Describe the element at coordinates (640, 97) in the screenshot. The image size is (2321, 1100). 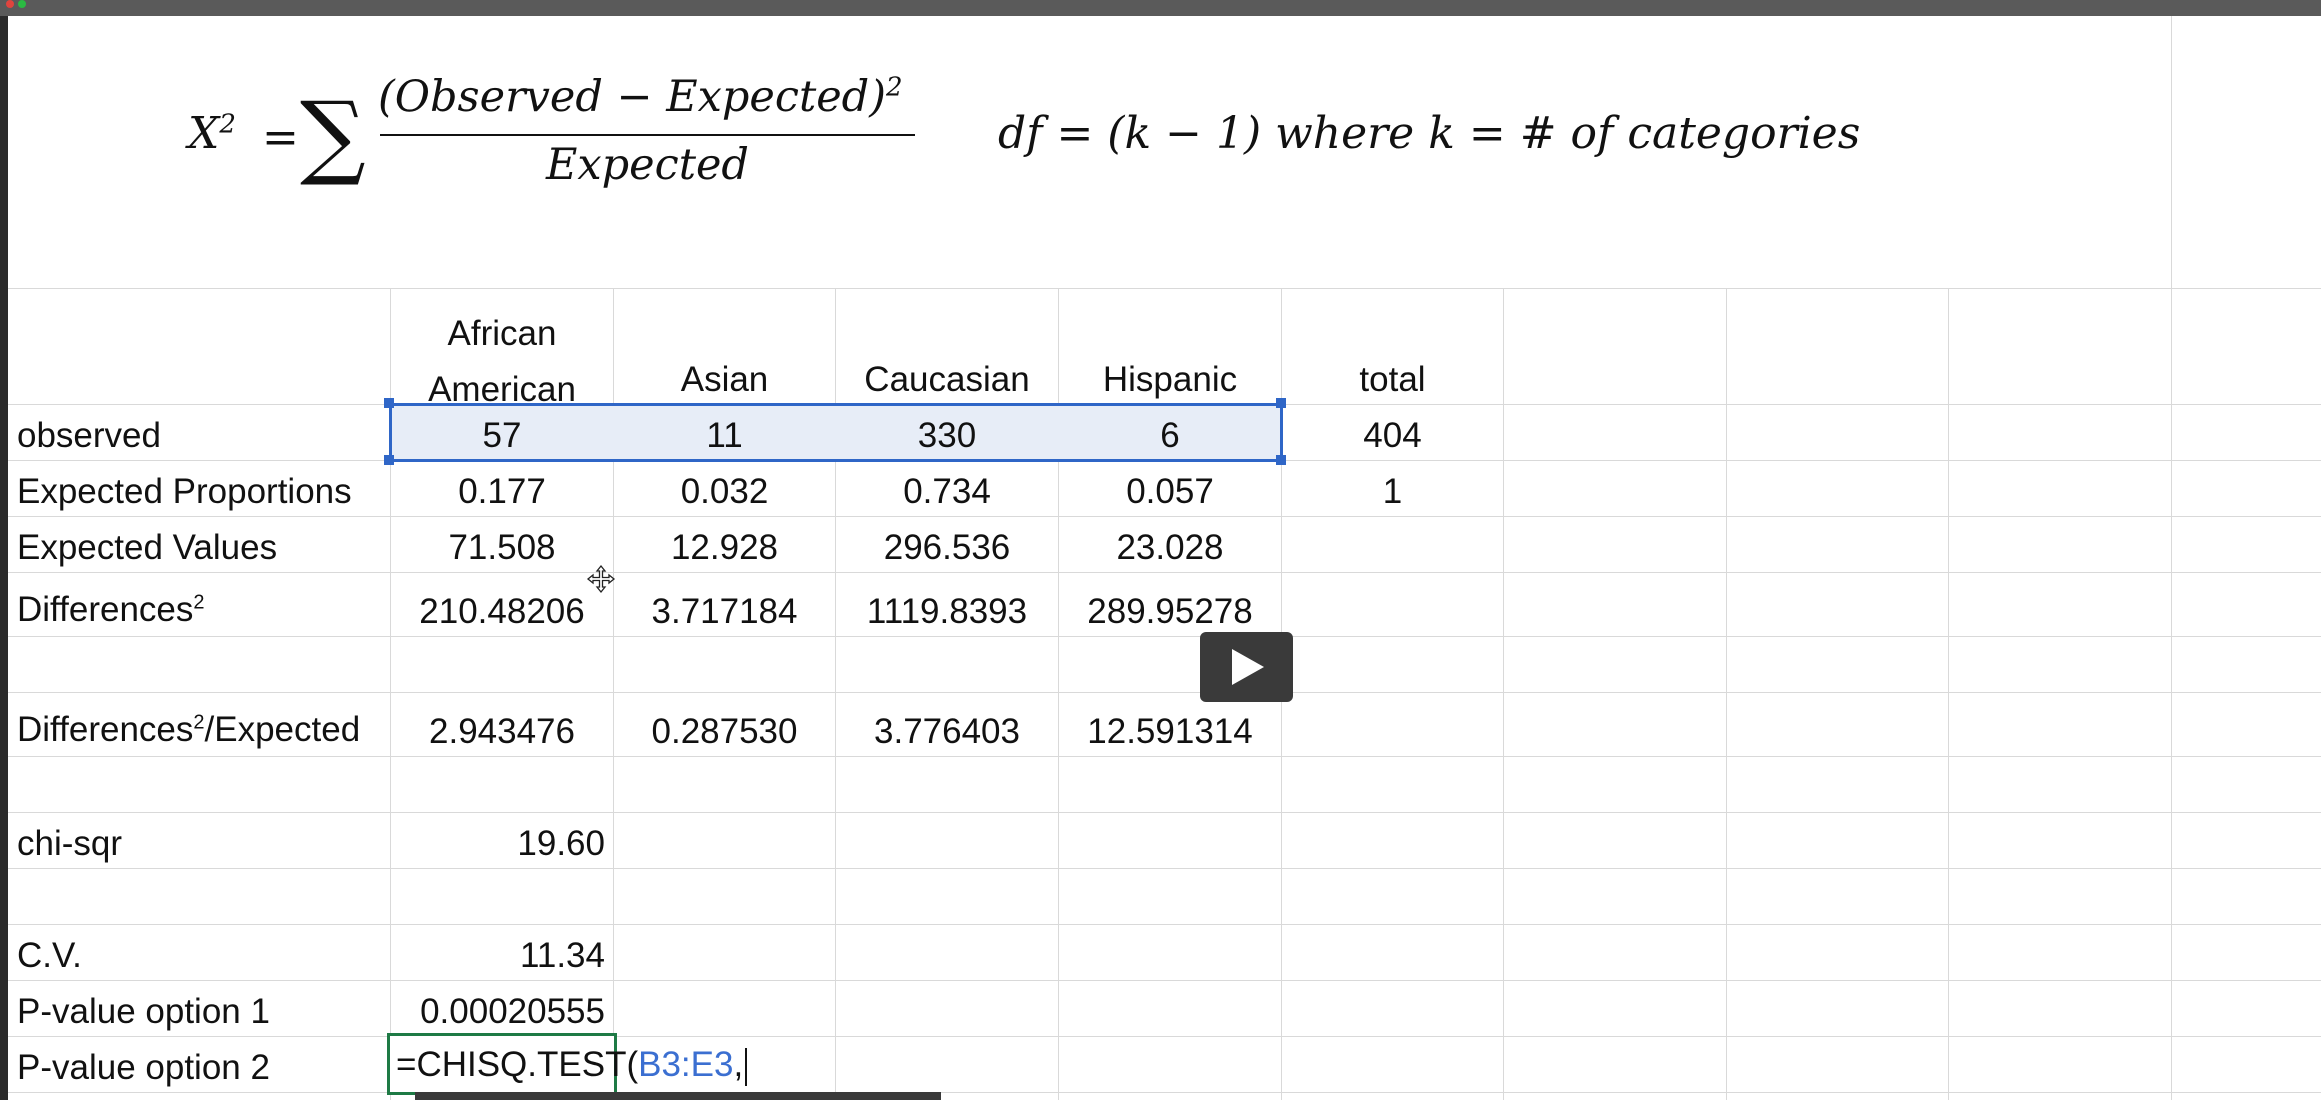
I see `formula-numerator: (Observed − Expected)2` at that location.